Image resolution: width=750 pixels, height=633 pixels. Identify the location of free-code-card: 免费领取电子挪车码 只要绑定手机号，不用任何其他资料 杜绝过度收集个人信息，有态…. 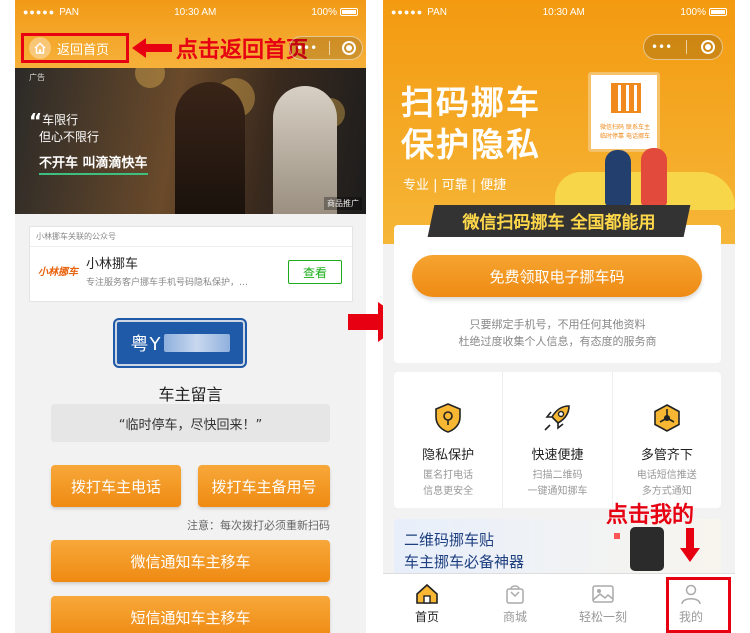
(557, 294).